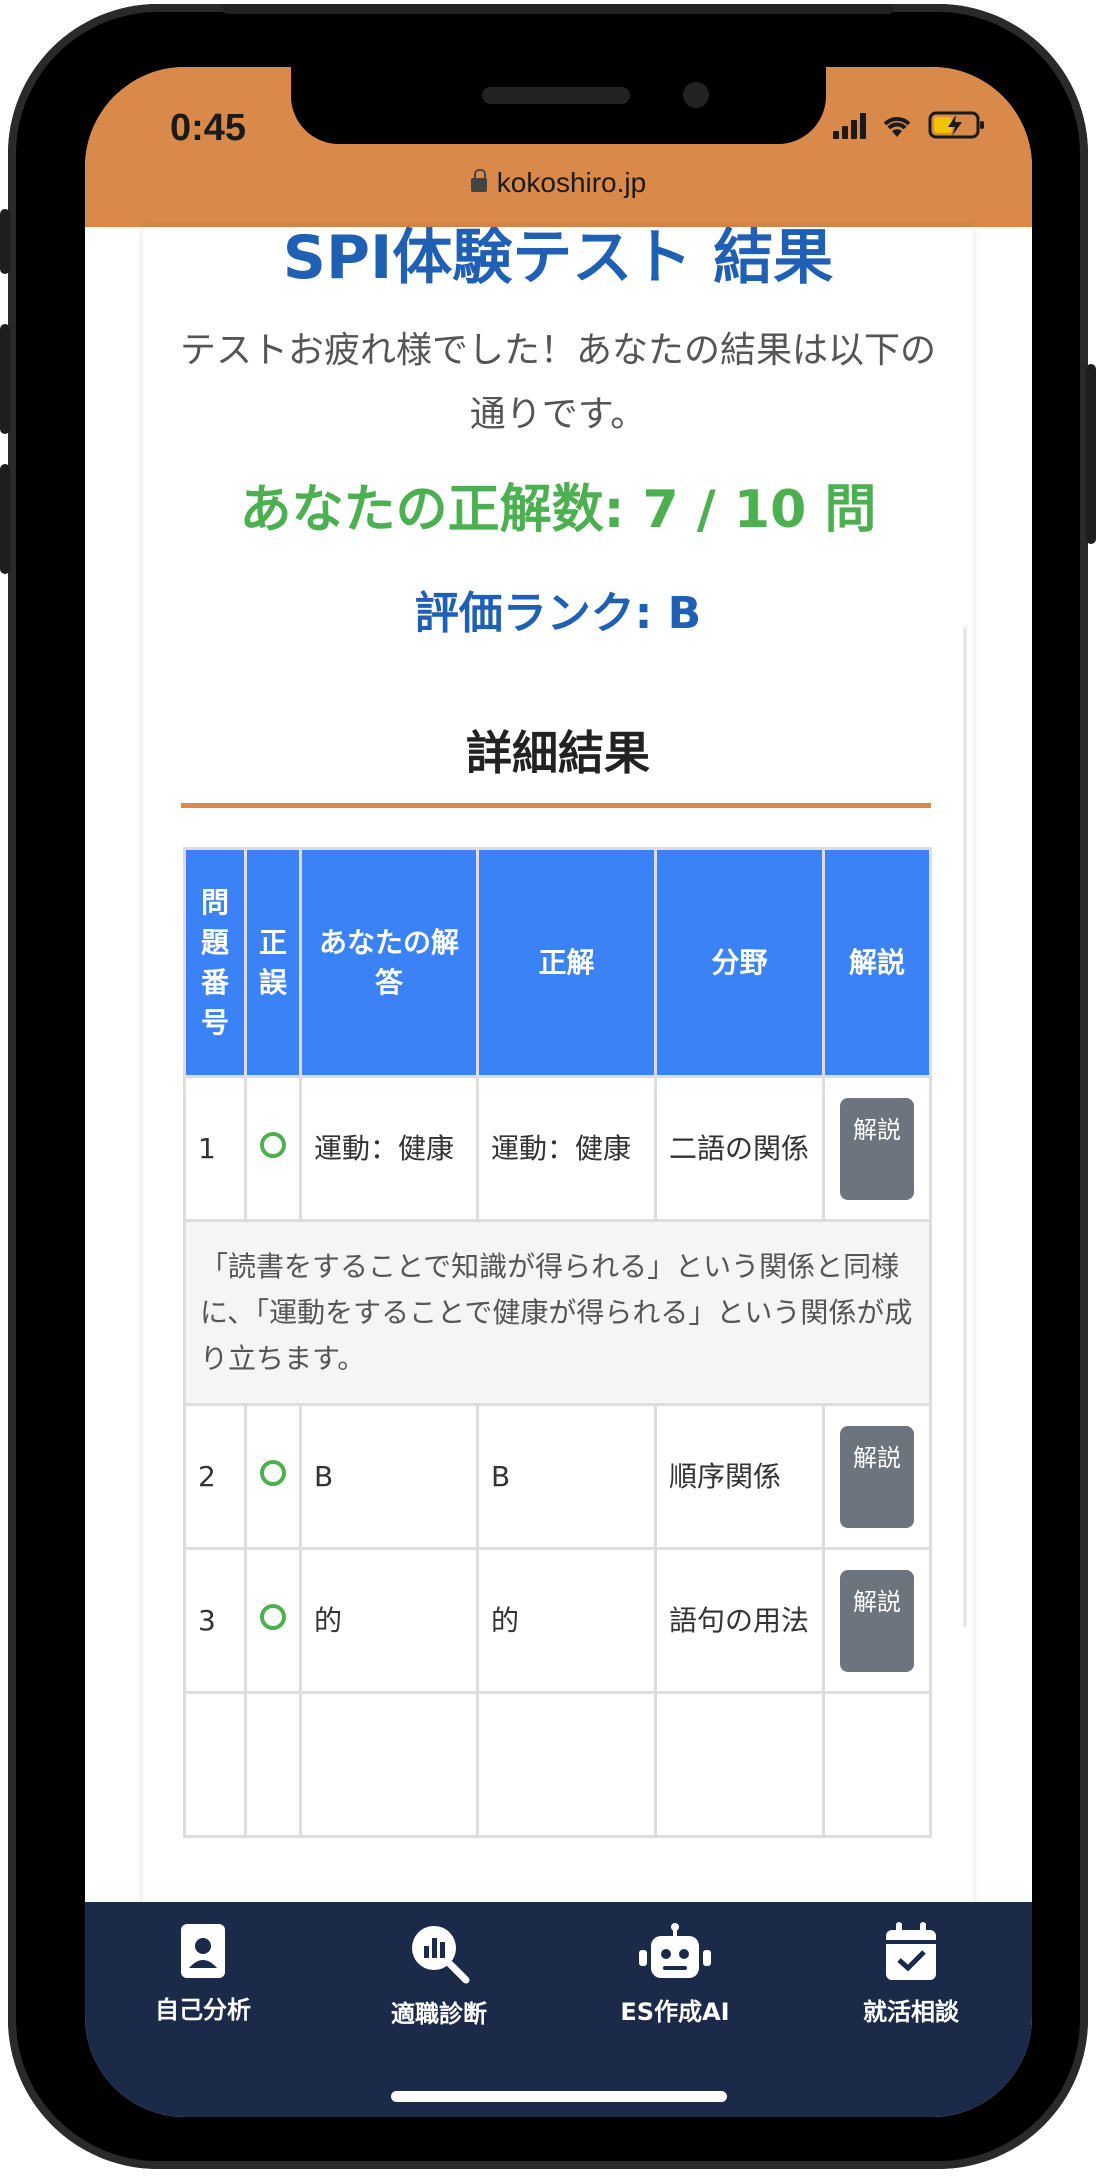 This screenshot has height=2177, width=1101. I want to click on table-header-row: 問題番号 正誤 あなたの解答 正解 分野 解説, so click(557, 962).